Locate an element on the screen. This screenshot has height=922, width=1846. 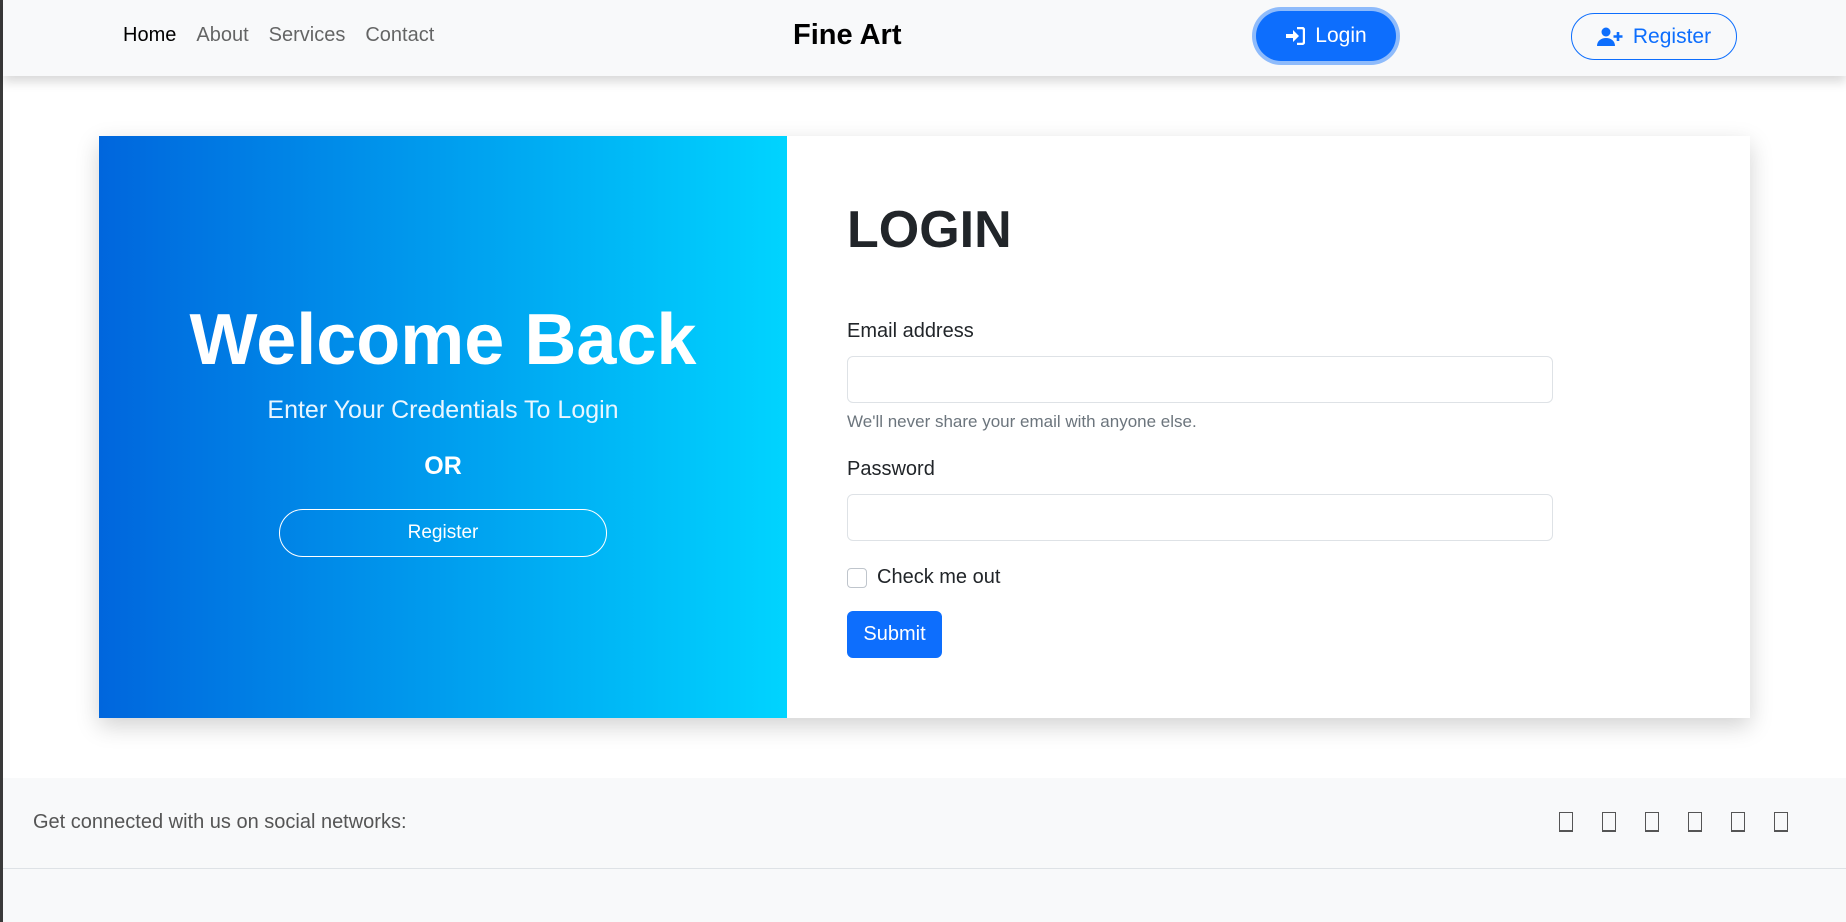
check-me-out-checkbox is located at coordinates (857, 577).